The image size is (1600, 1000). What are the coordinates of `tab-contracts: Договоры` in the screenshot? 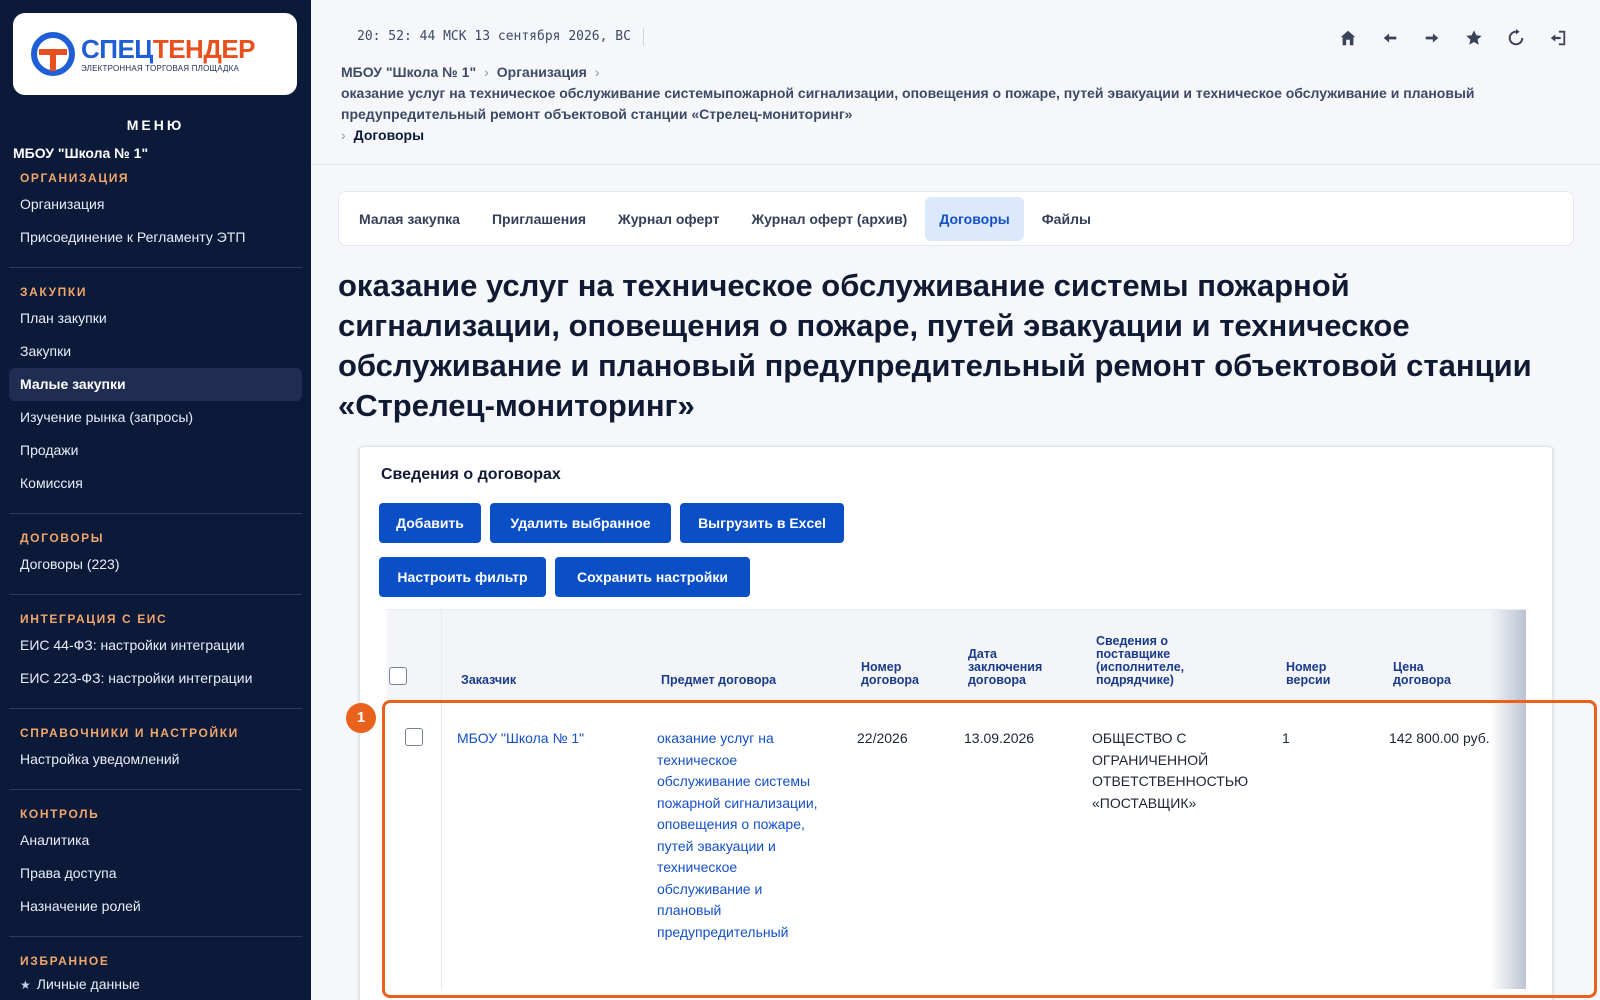 It's located at (974, 218).